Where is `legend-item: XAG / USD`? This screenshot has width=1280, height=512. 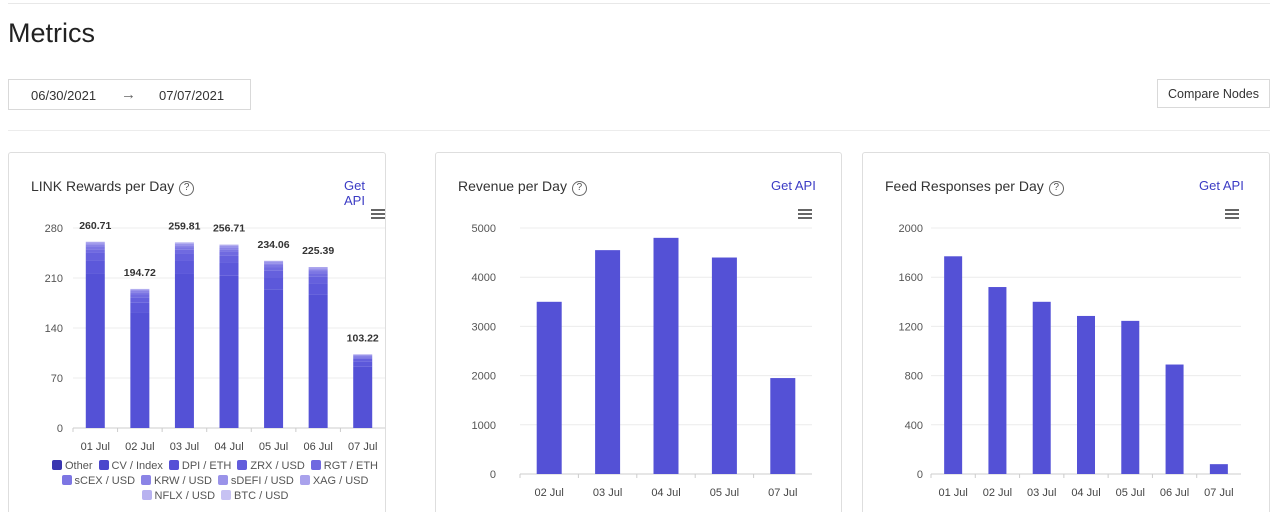 legend-item: XAG / USD is located at coordinates (334, 481).